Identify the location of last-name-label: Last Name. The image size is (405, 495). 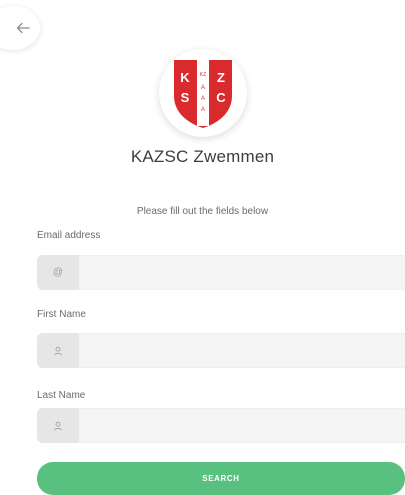
(61, 395).